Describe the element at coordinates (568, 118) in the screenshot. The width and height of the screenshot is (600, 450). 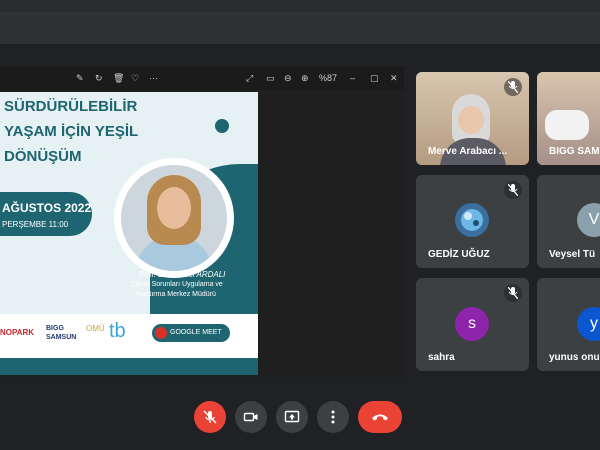
I see `participant-tile: BIGG SAM` at that location.